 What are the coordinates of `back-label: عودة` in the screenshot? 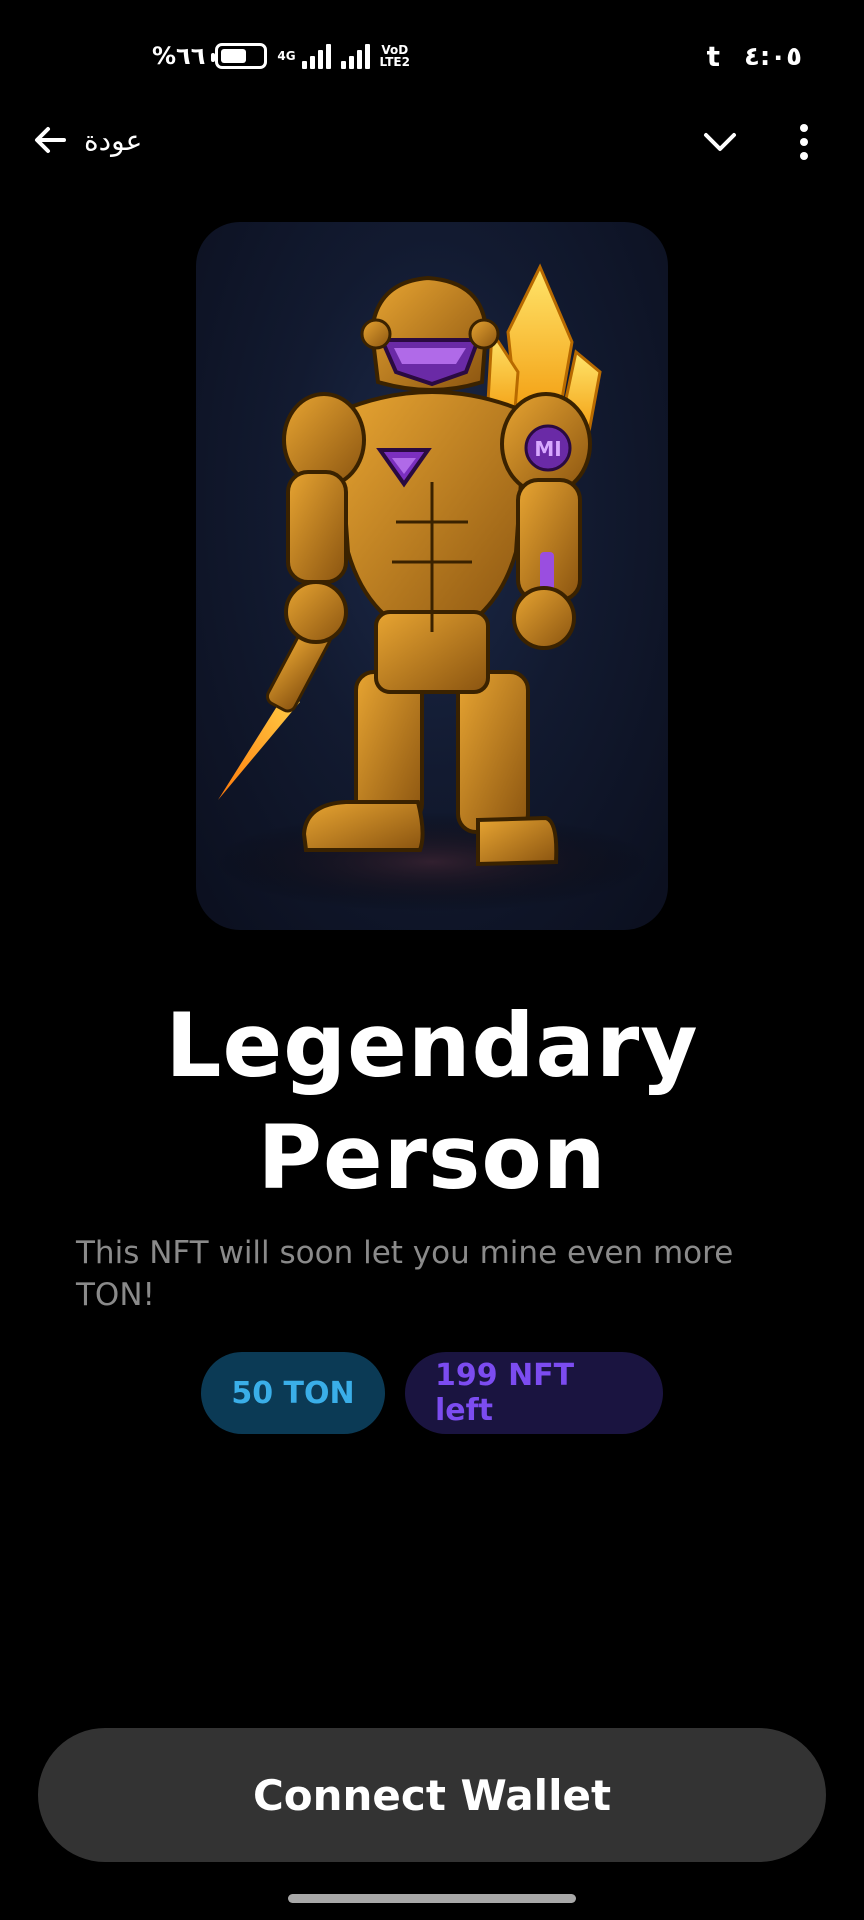 It's located at (113, 140).